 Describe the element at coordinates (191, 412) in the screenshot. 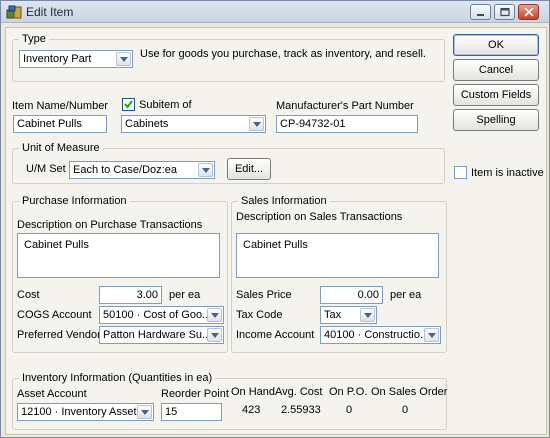

I see `reorder-point-field: 15` at that location.